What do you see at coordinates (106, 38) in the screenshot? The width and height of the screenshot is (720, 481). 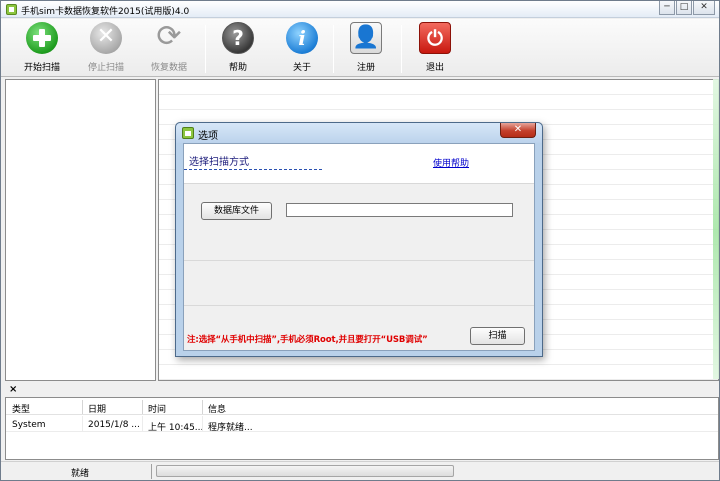 I see `stop-icon: ✕` at bounding box center [106, 38].